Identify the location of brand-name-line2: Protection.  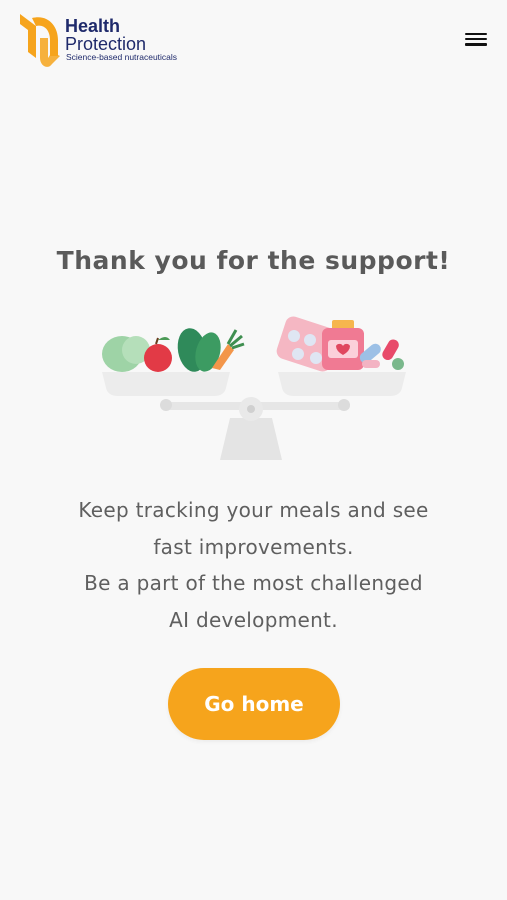
(106, 44).